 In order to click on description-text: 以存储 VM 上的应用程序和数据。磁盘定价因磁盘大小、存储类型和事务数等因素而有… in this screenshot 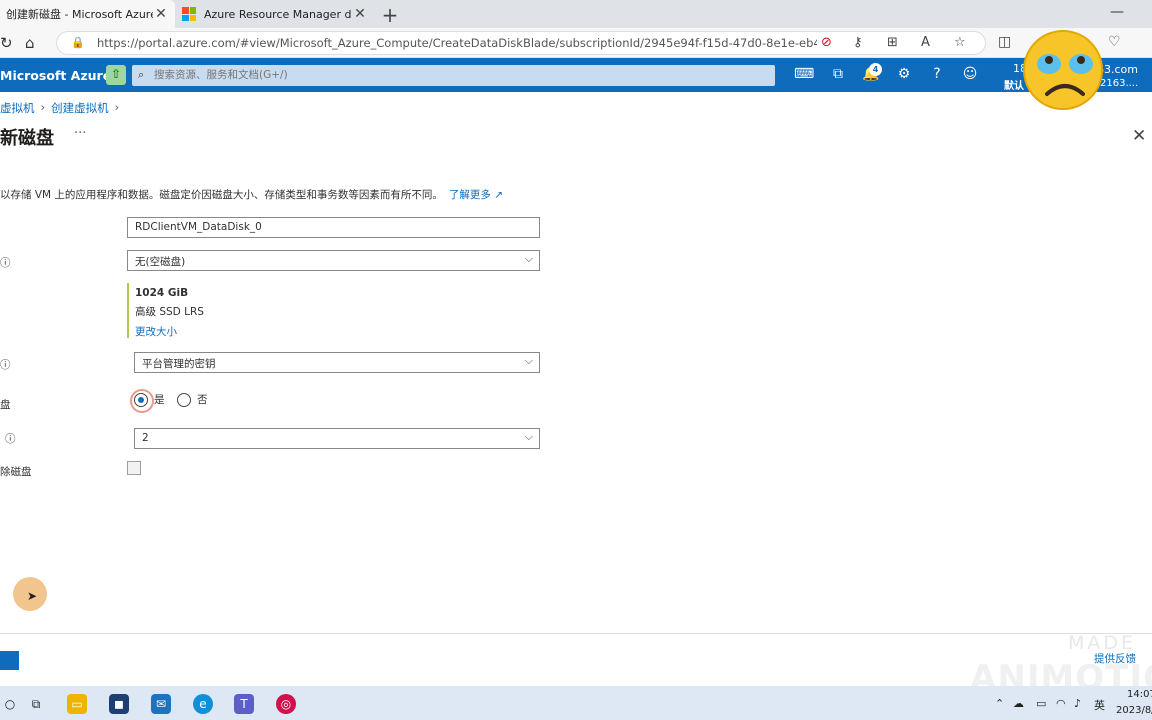, I will do `click(221, 195)`.